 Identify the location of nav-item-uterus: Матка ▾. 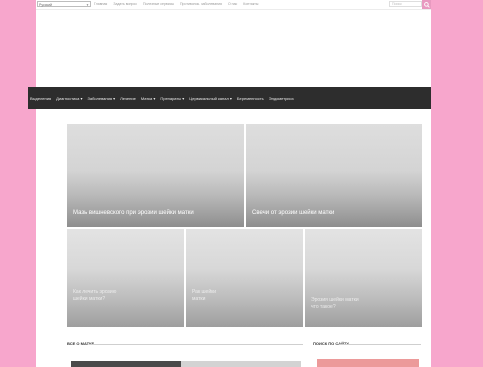
(148, 98).